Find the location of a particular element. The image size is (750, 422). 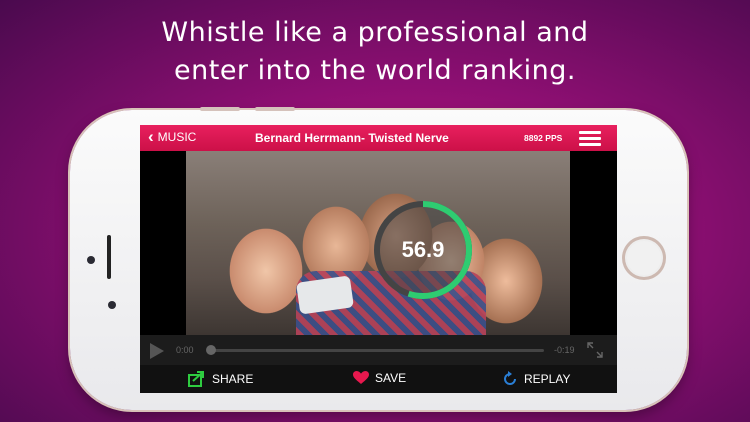

home-button is located at coordinates (644, 258).